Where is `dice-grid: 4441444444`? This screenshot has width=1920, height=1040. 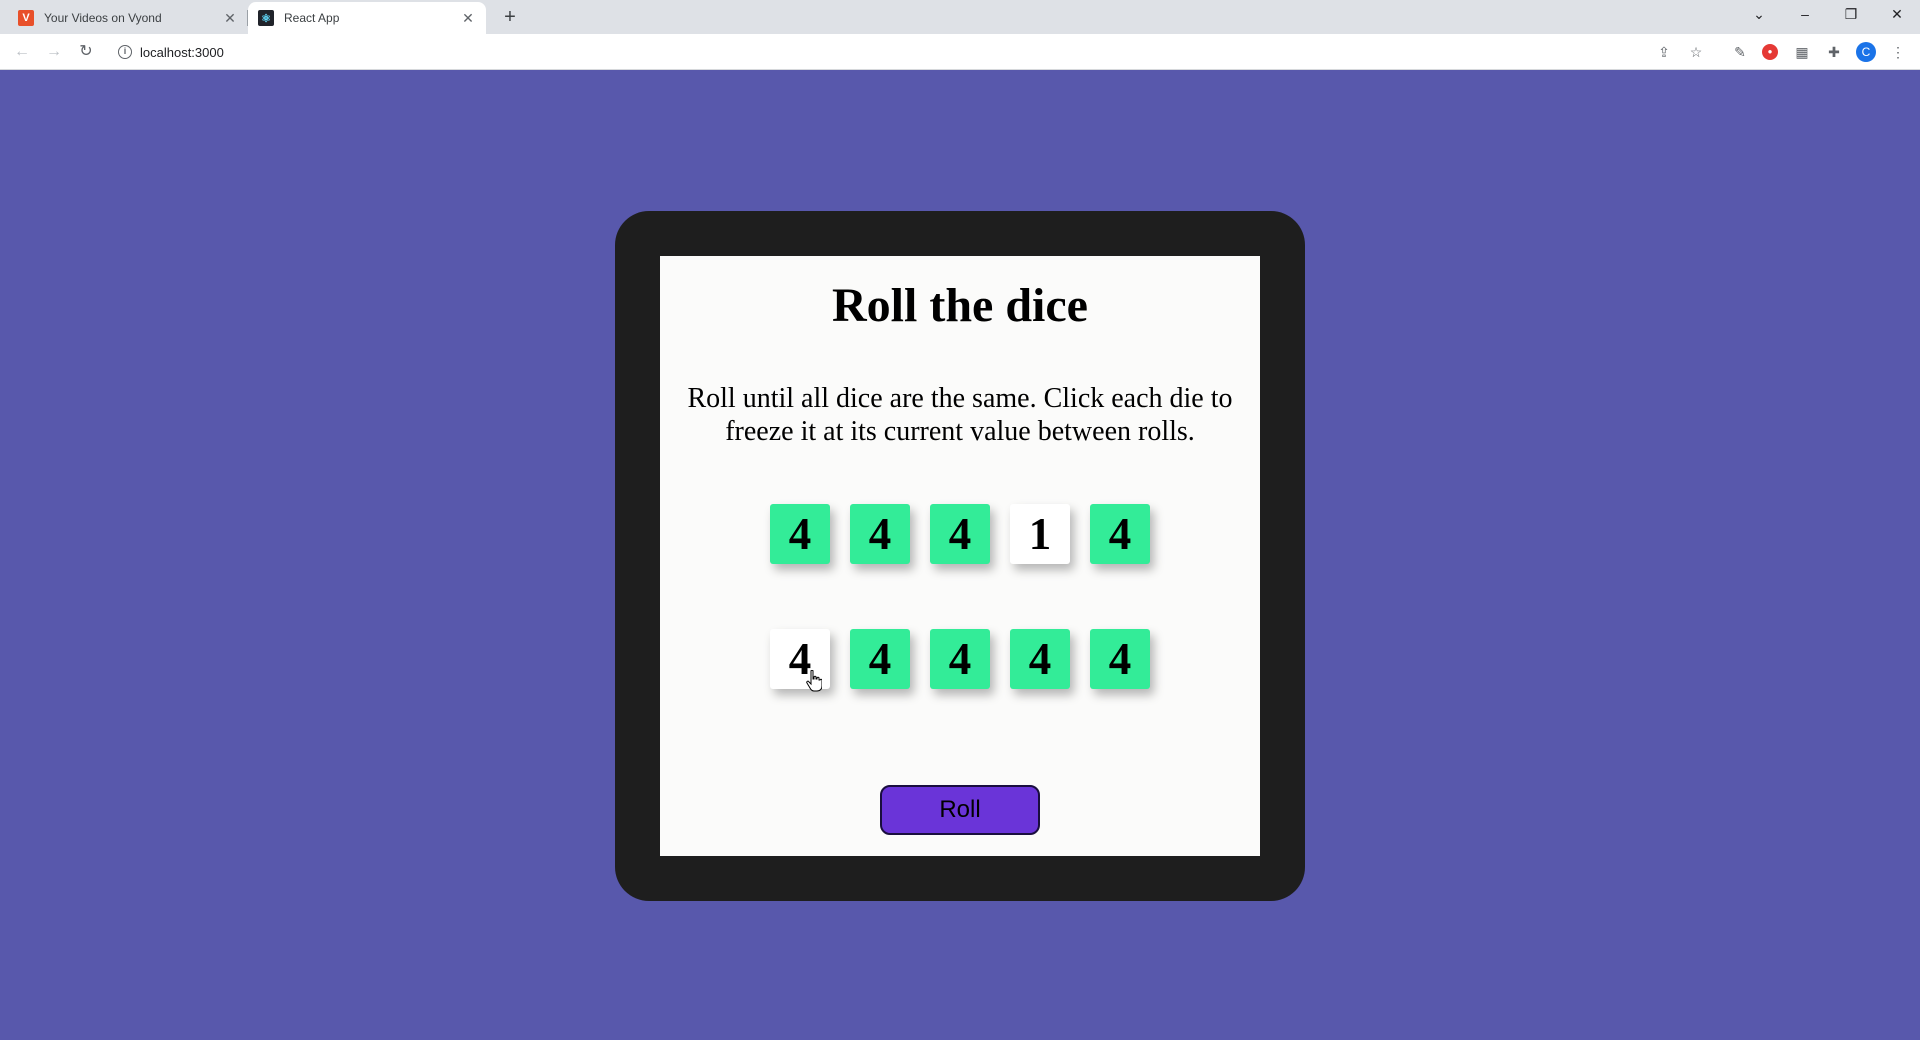
dice-grid: 4441444444 is located at coordinates (970, 596).